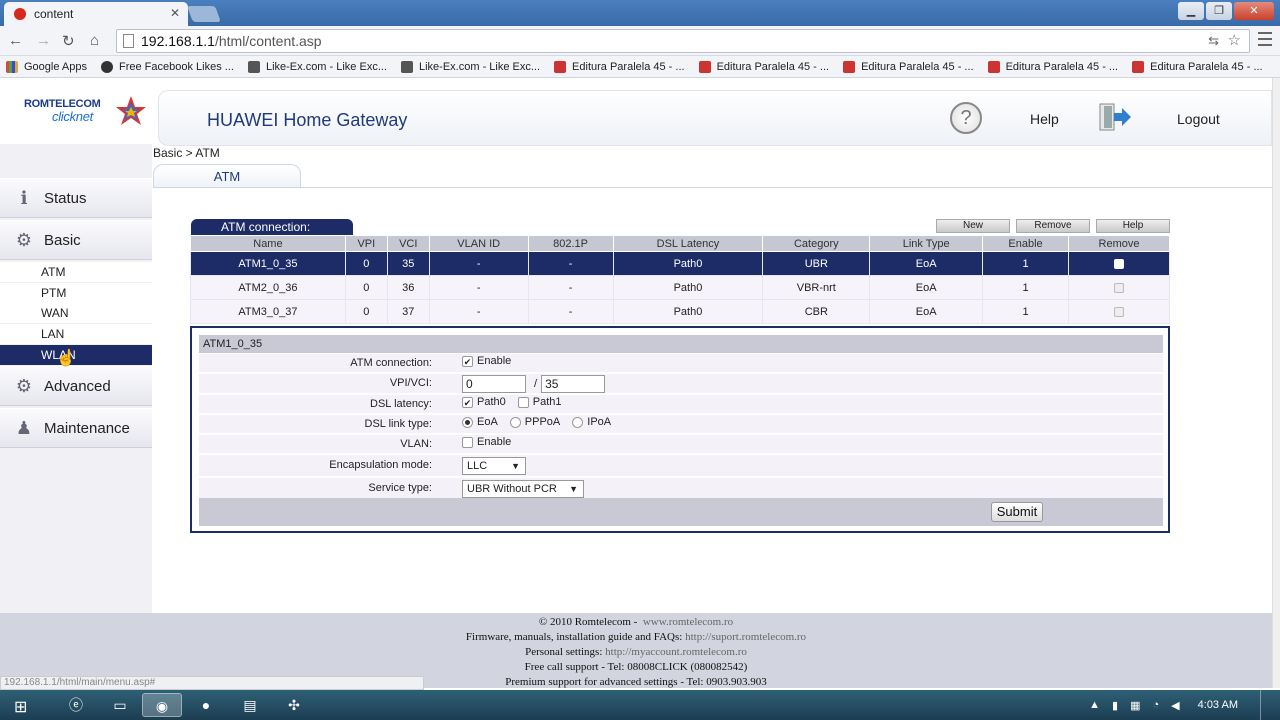  I want to click on tab-atm: ATM, so click(227, 176).